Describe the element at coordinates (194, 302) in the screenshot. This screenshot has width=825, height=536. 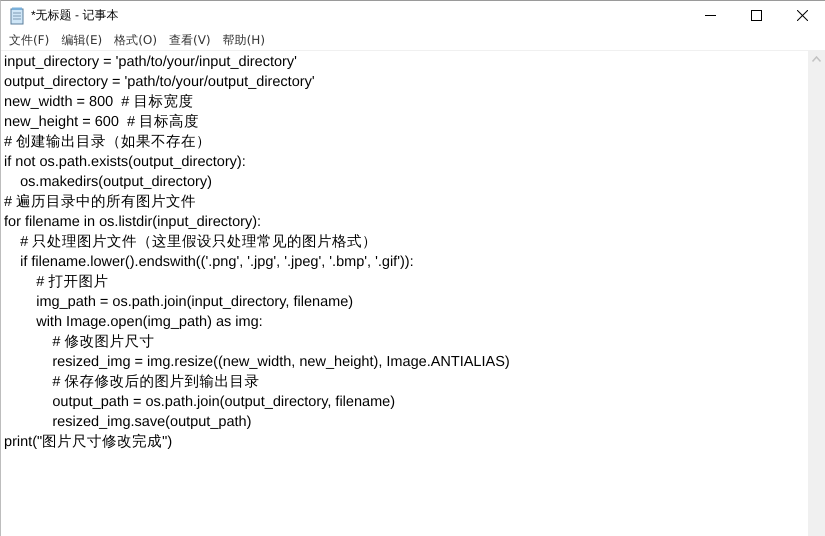
I see `code-line: img_path = os.path.join(input_directory, filename)` at that location.